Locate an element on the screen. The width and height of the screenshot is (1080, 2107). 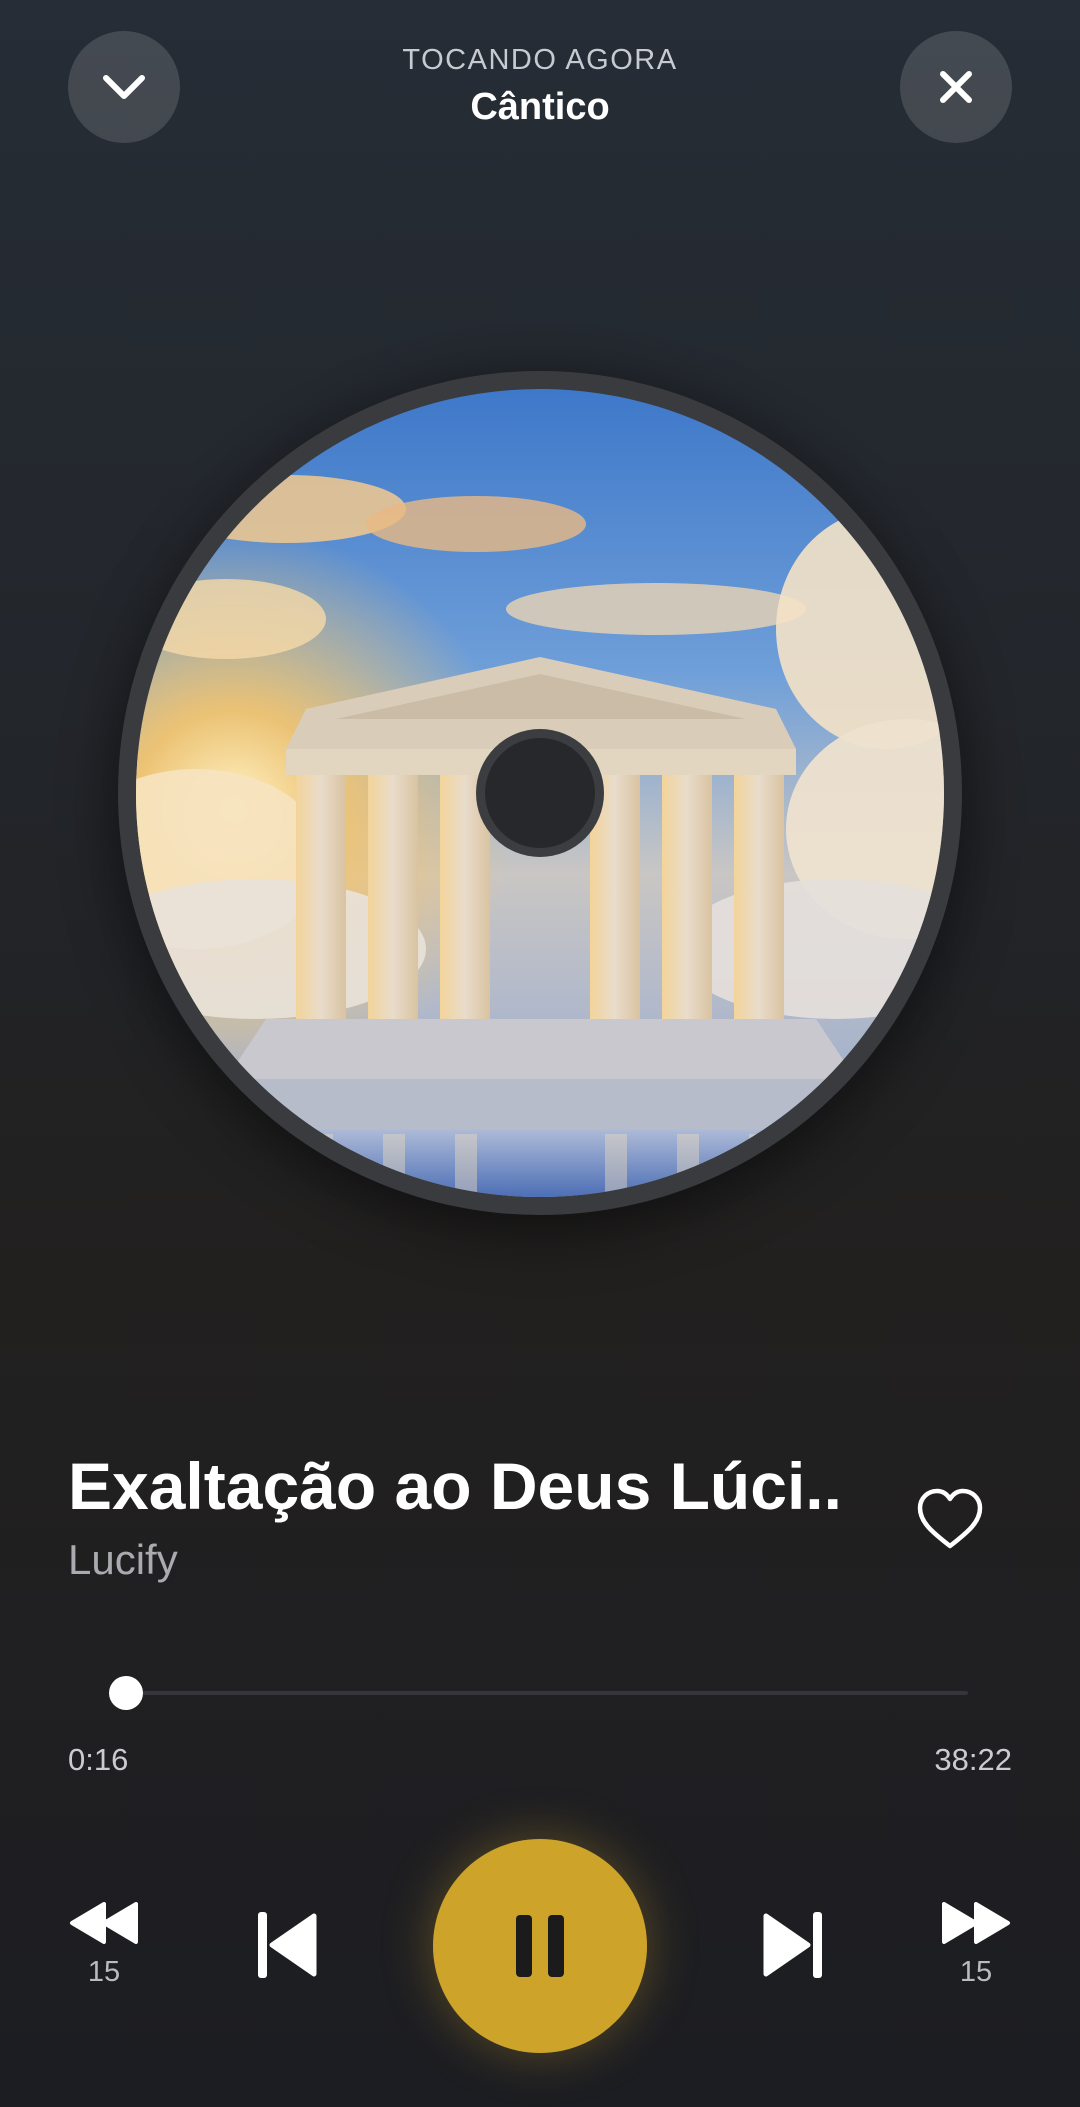
rewind-15-button: 15 is located at coordinates (104, 1944).